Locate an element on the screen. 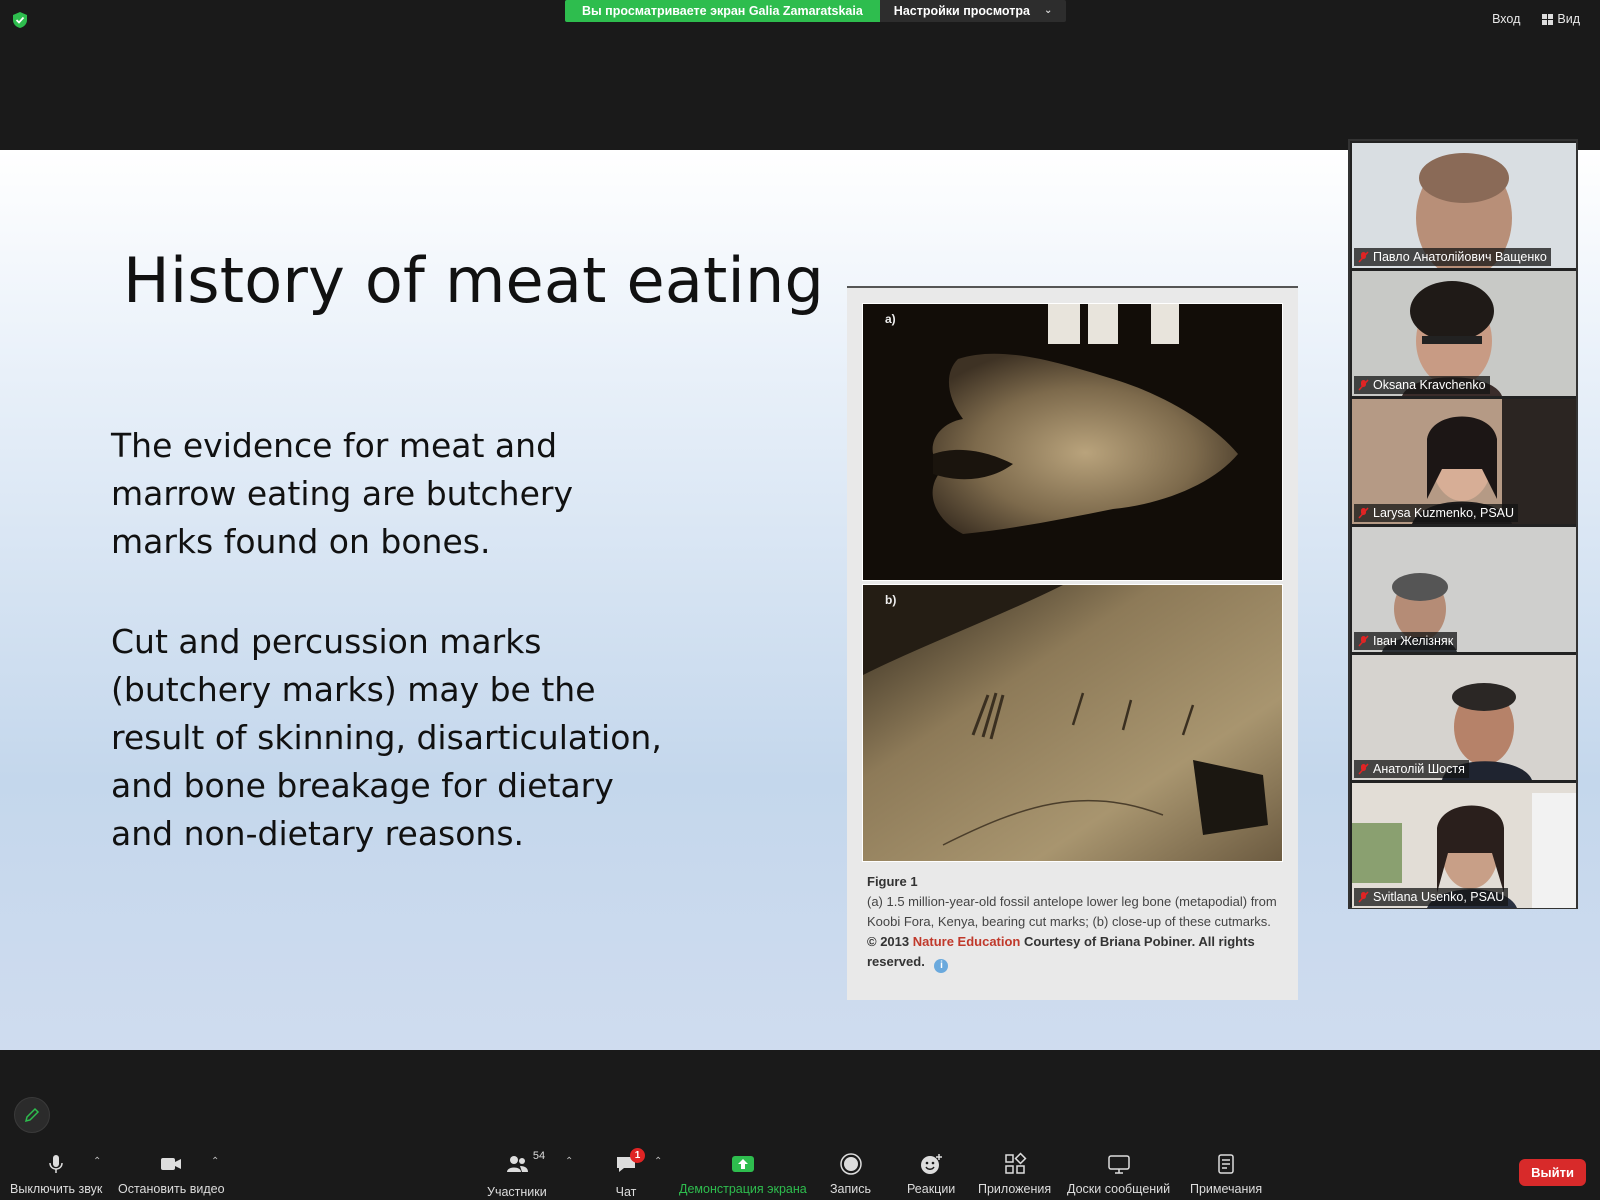 Image resolution: width=1600 pixels, height=1200 pixels. bone-image-b is located at coordinates (1072, 723).